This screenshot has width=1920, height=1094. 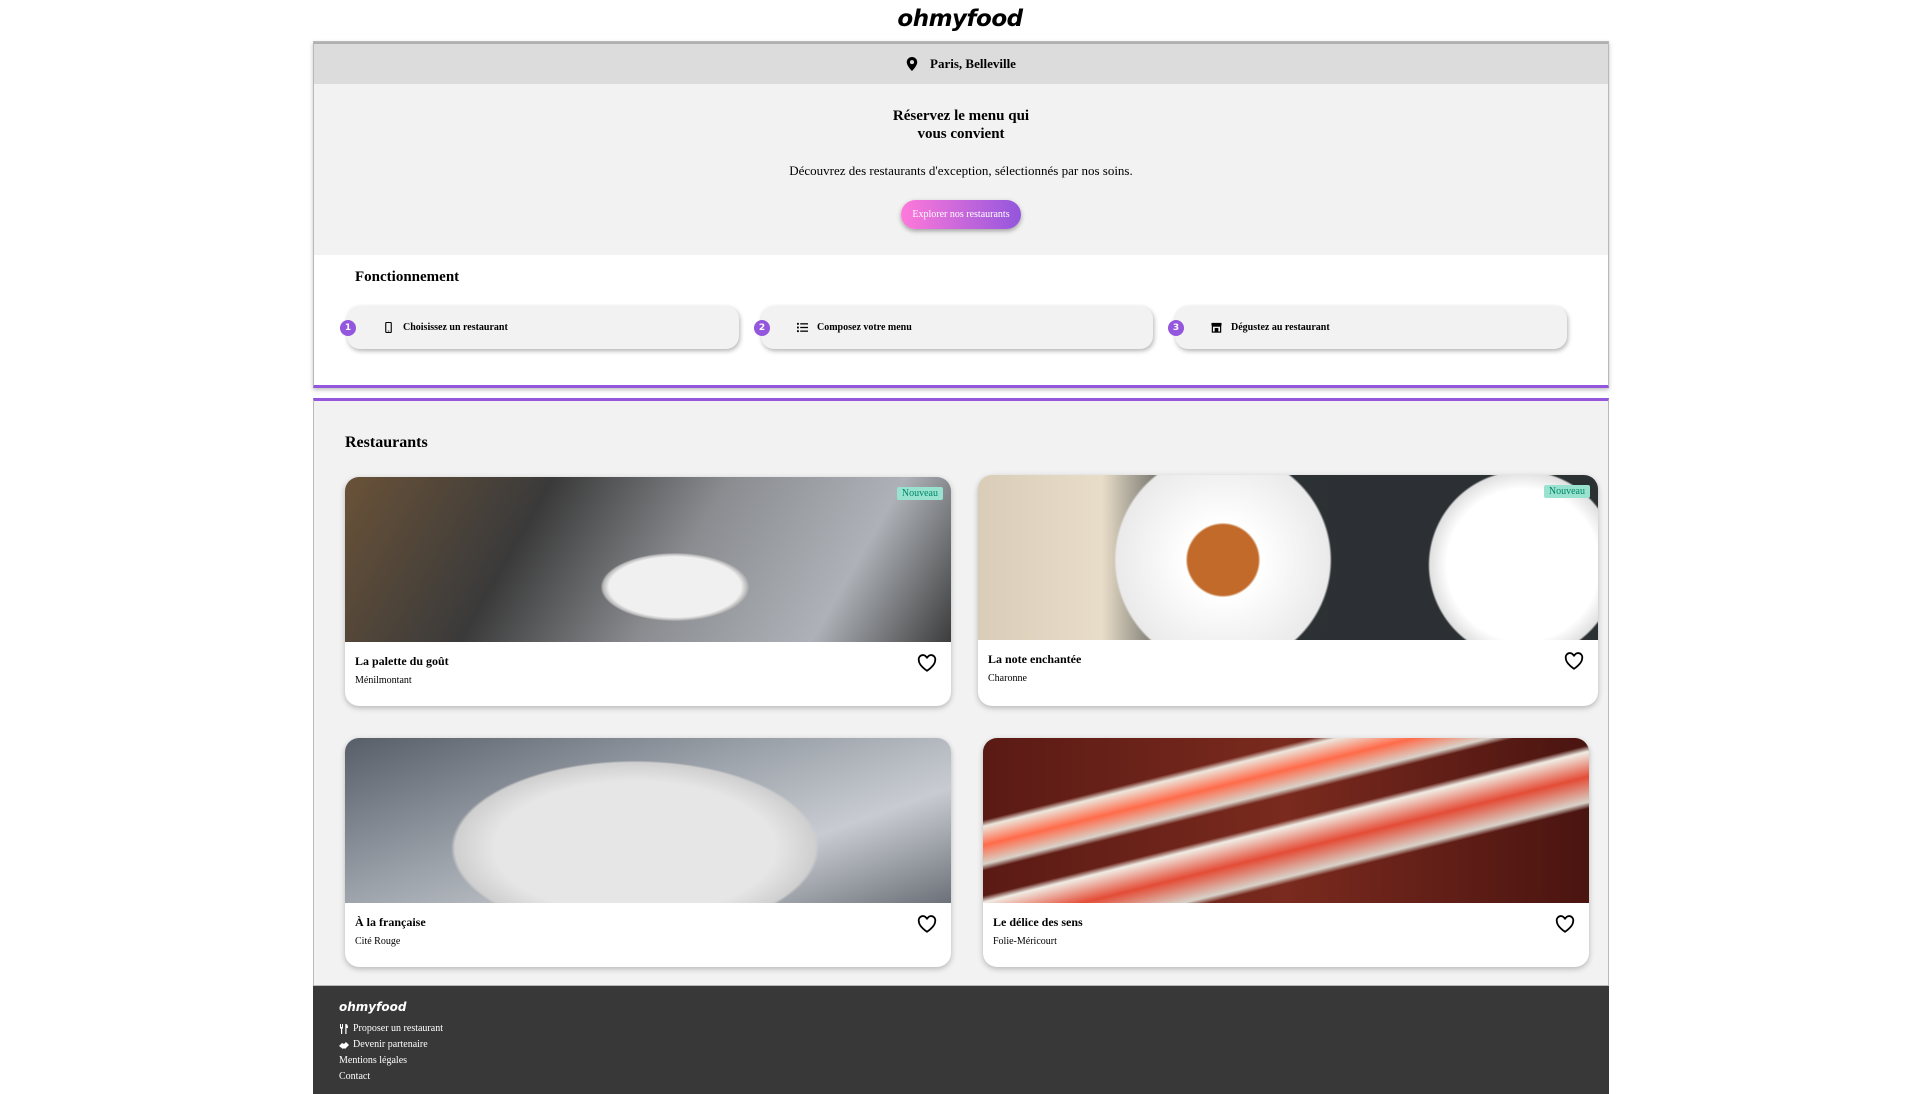 I want to click on footer-link-label: Devenir partenaire, so click(x=390, y=1044).